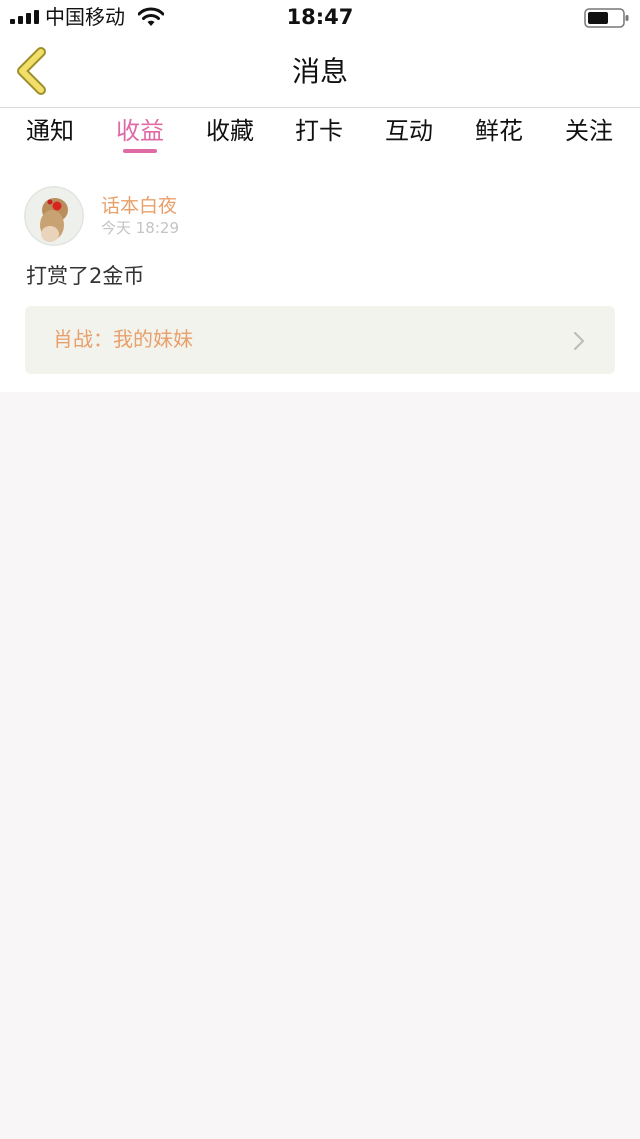 This screenshot has width=640, height=1139. I want to click on clock: 18:47, so click(320, 17).